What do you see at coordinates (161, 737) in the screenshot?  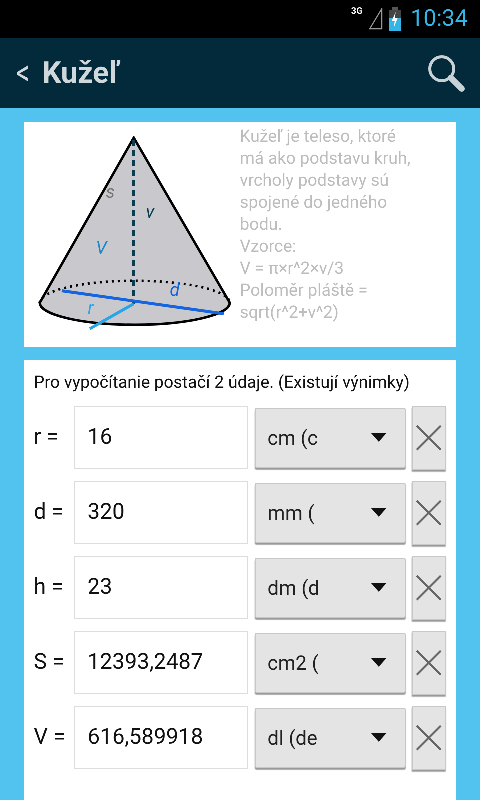 I see `value-field: 616,589918` at bounding box center [161, 737].